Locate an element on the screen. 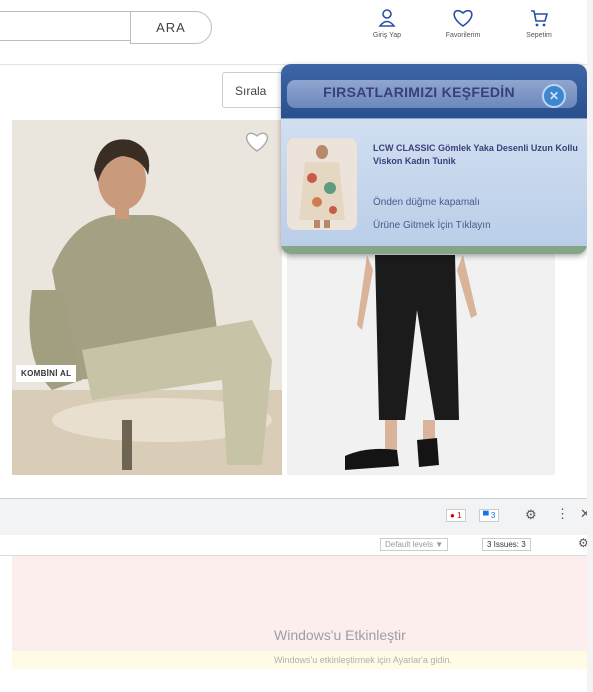 The image size is (593, 692). popup-title: FIRSATLARIMIZI KEŞFEDİN is located at coordinates (419, 92).